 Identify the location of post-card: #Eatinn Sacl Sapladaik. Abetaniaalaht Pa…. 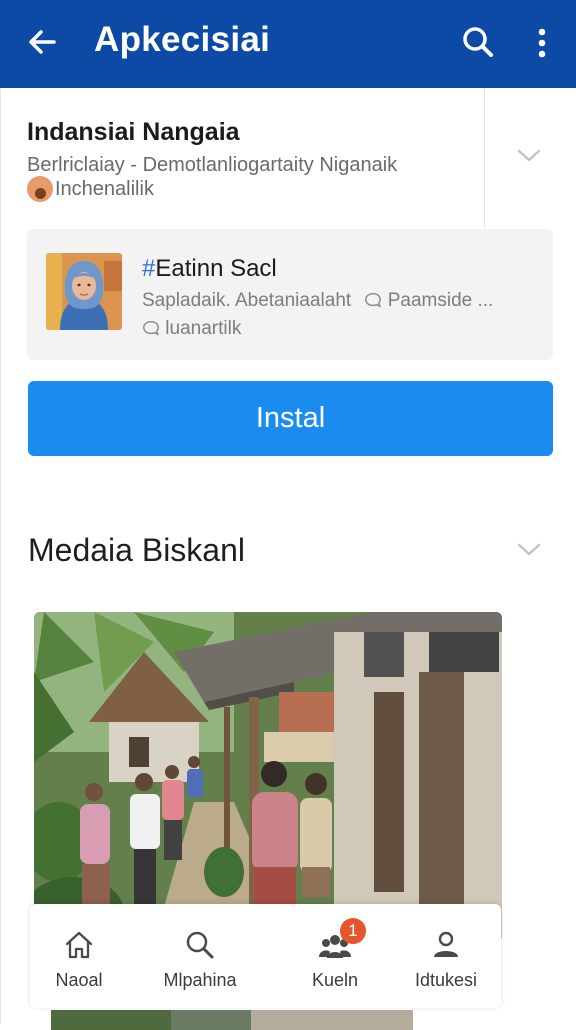
(290, 294).